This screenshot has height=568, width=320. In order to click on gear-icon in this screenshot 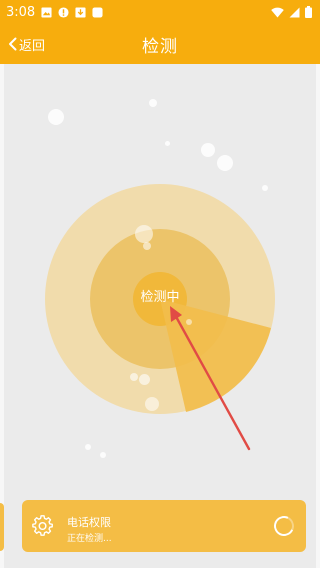, I will do `click(42, 525)`.